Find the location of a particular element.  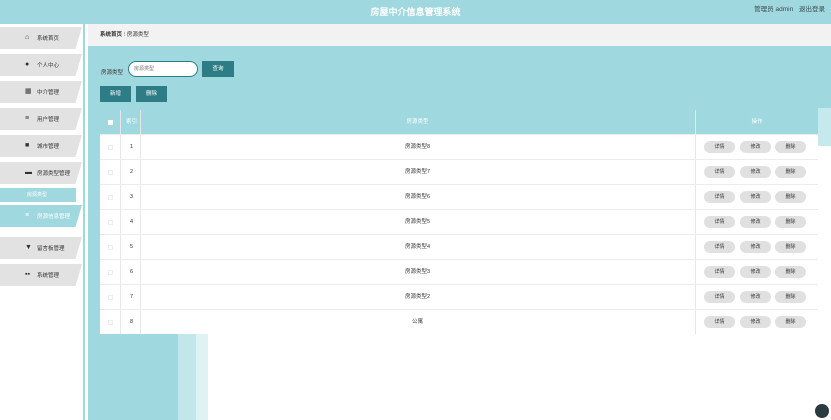

sidebar-item-users: ≡ 用户管理 is located at coordinates (41, 119).